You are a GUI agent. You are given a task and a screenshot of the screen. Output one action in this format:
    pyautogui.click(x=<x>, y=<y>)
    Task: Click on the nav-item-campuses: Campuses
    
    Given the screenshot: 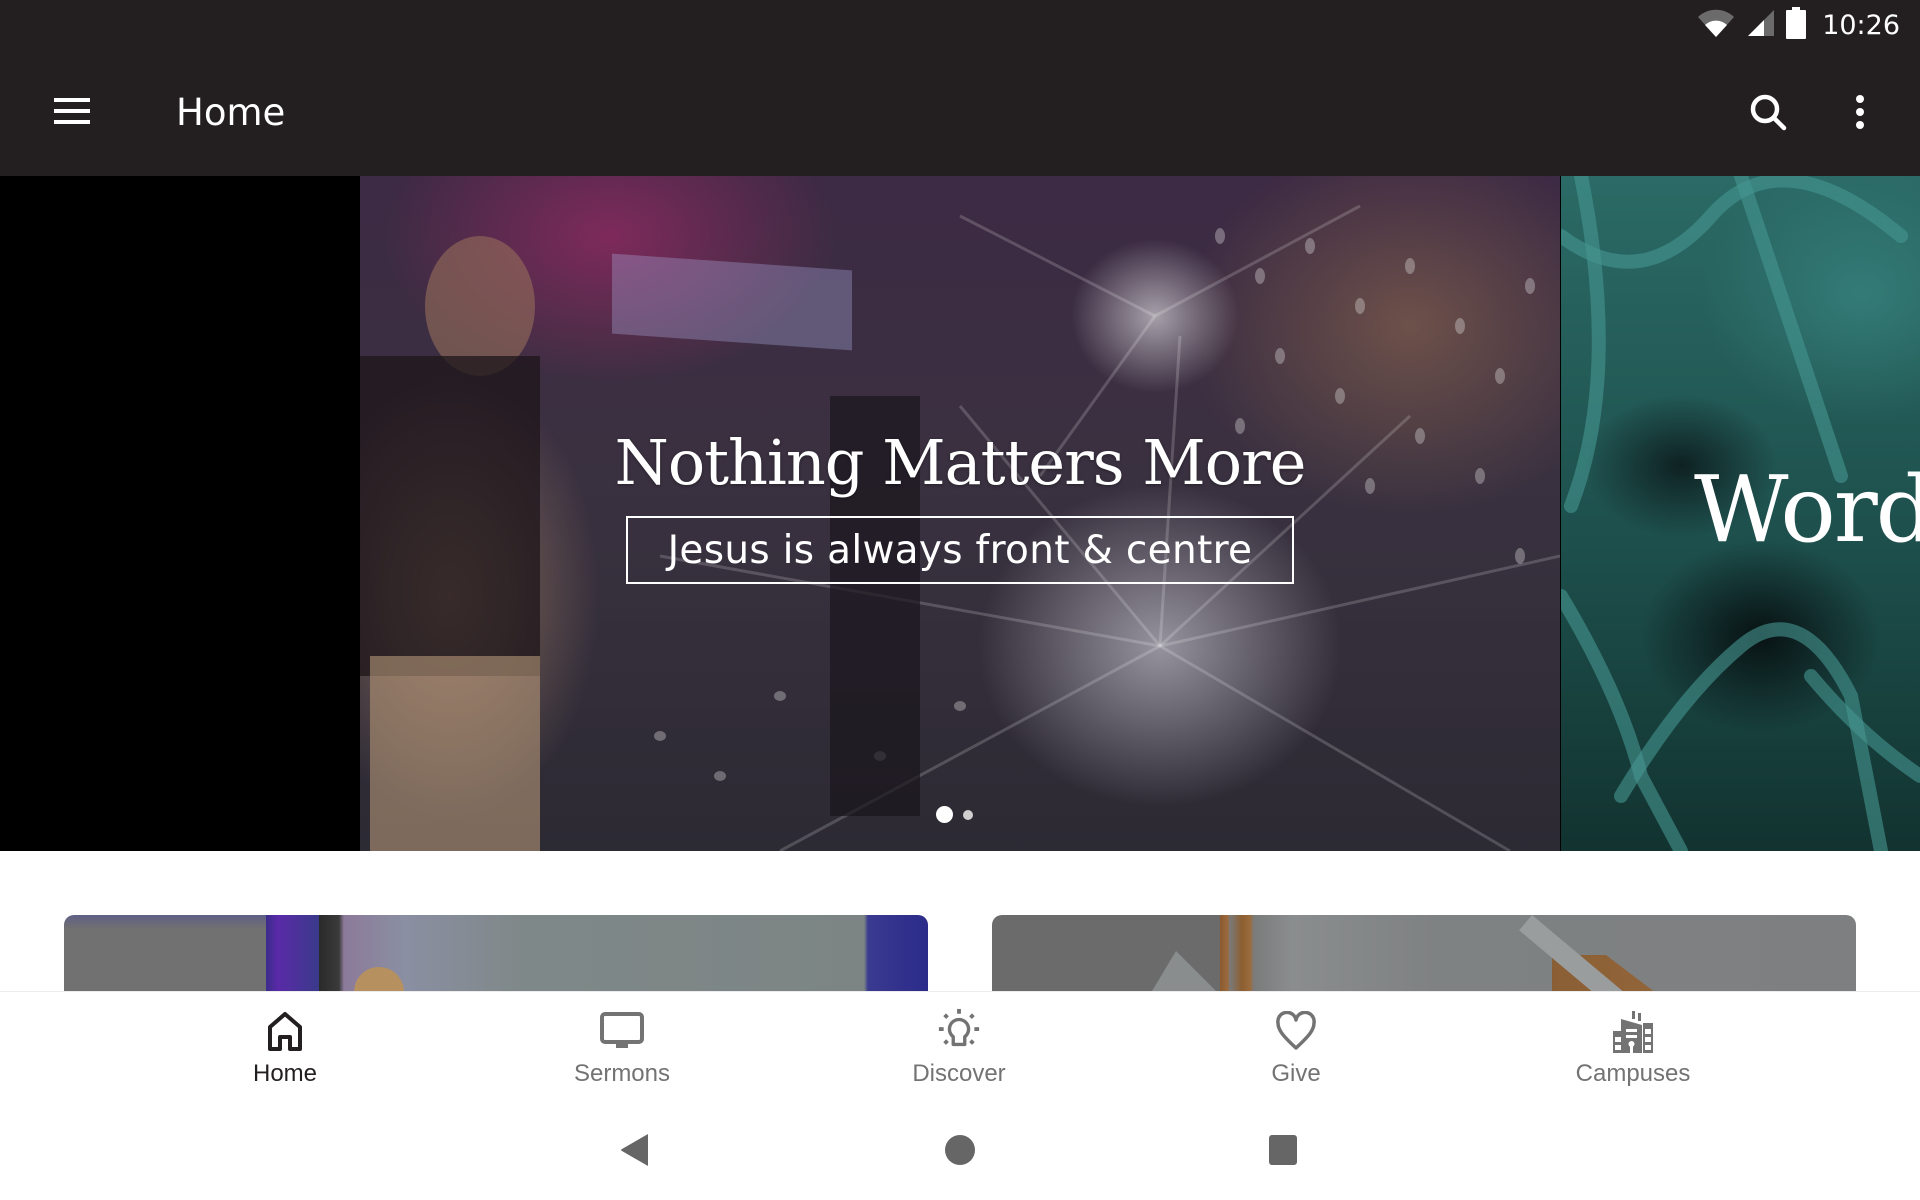 What is the action you would take?
    pyautogui.click(x=1633, y=1048)
    